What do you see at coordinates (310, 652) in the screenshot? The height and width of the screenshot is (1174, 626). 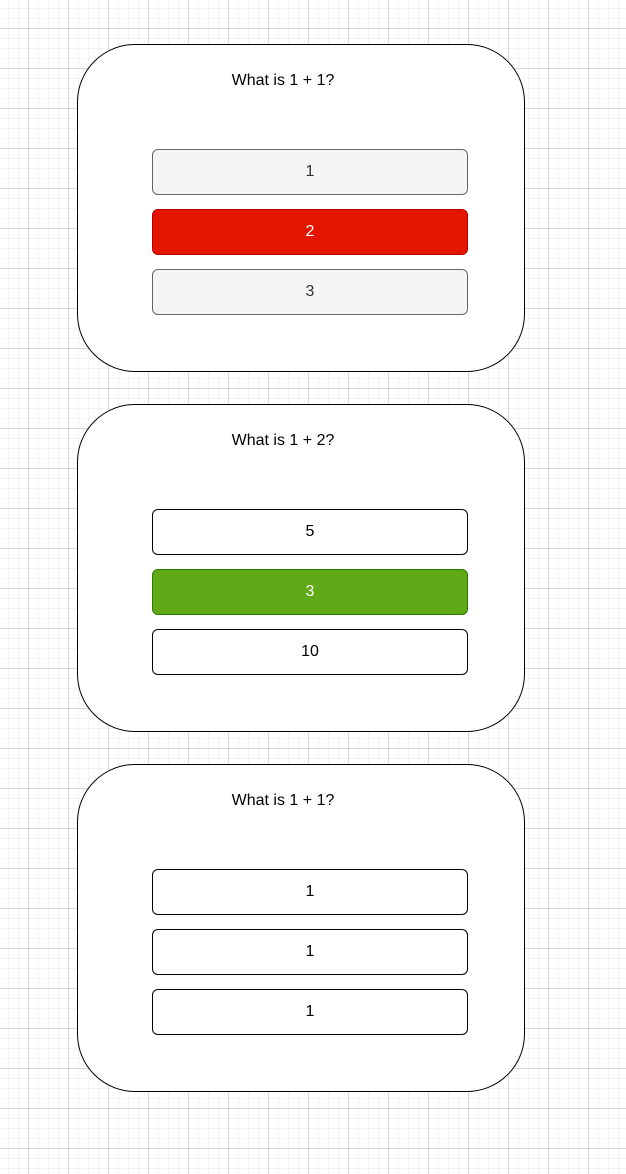 I see `answer-option-default: 10` at bounding box center [310, 652].